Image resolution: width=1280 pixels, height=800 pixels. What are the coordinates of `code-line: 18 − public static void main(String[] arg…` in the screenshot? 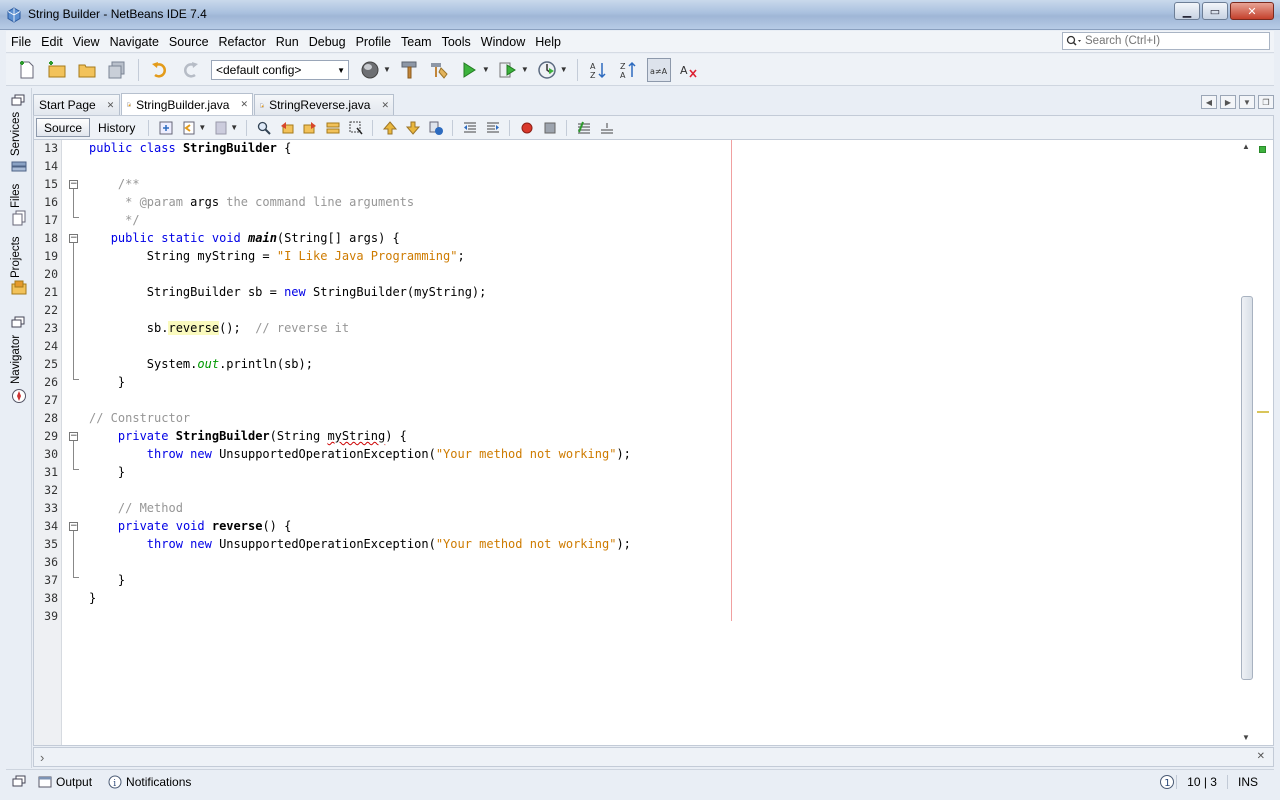 It's located at (653, 238).